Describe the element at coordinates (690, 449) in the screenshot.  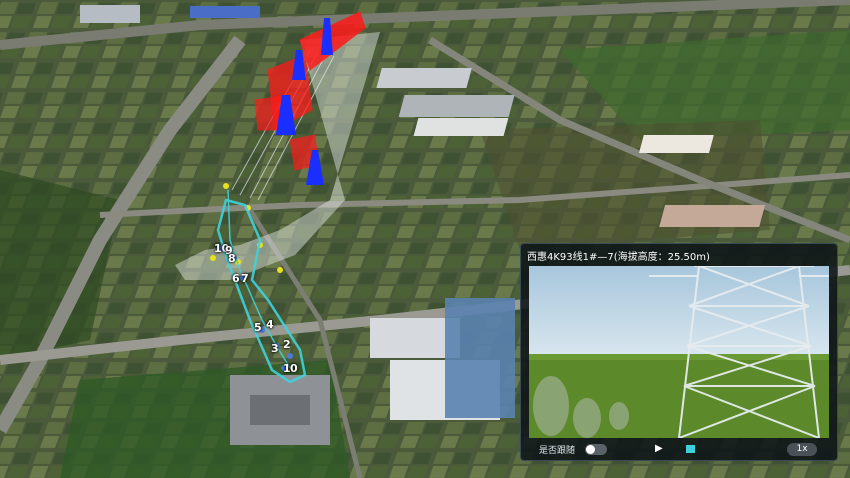
I see `stop-icon` at that location.